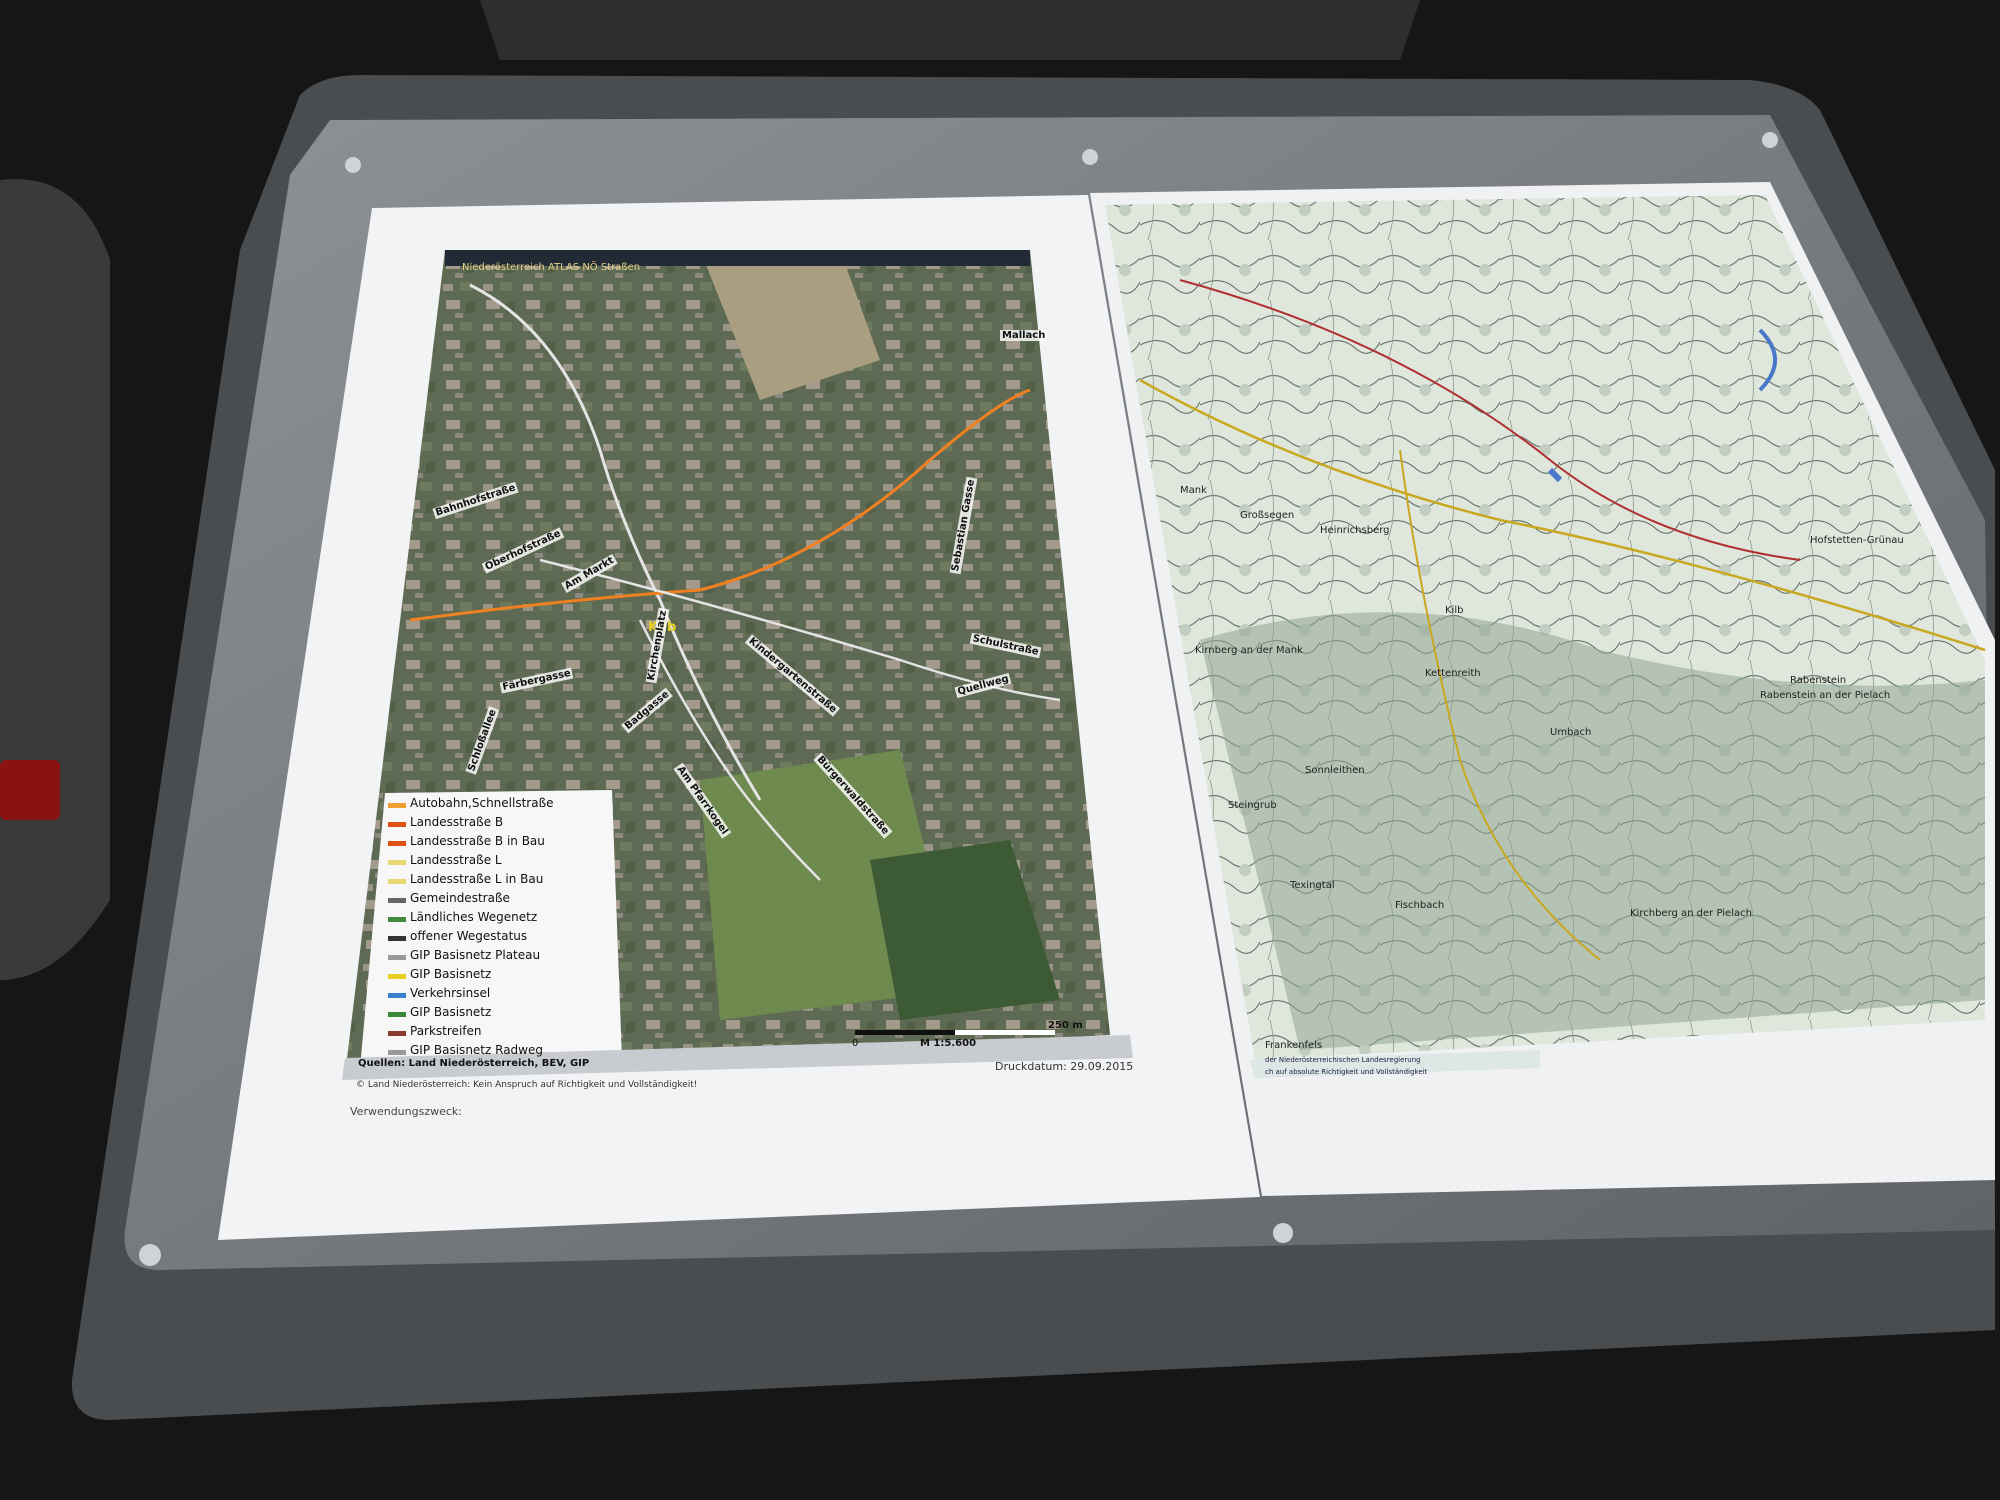 This screenshot has width=2000, height=1500. I want to click on legend-item-label: GIP Basisnetz Plateau, so click(475, 955).